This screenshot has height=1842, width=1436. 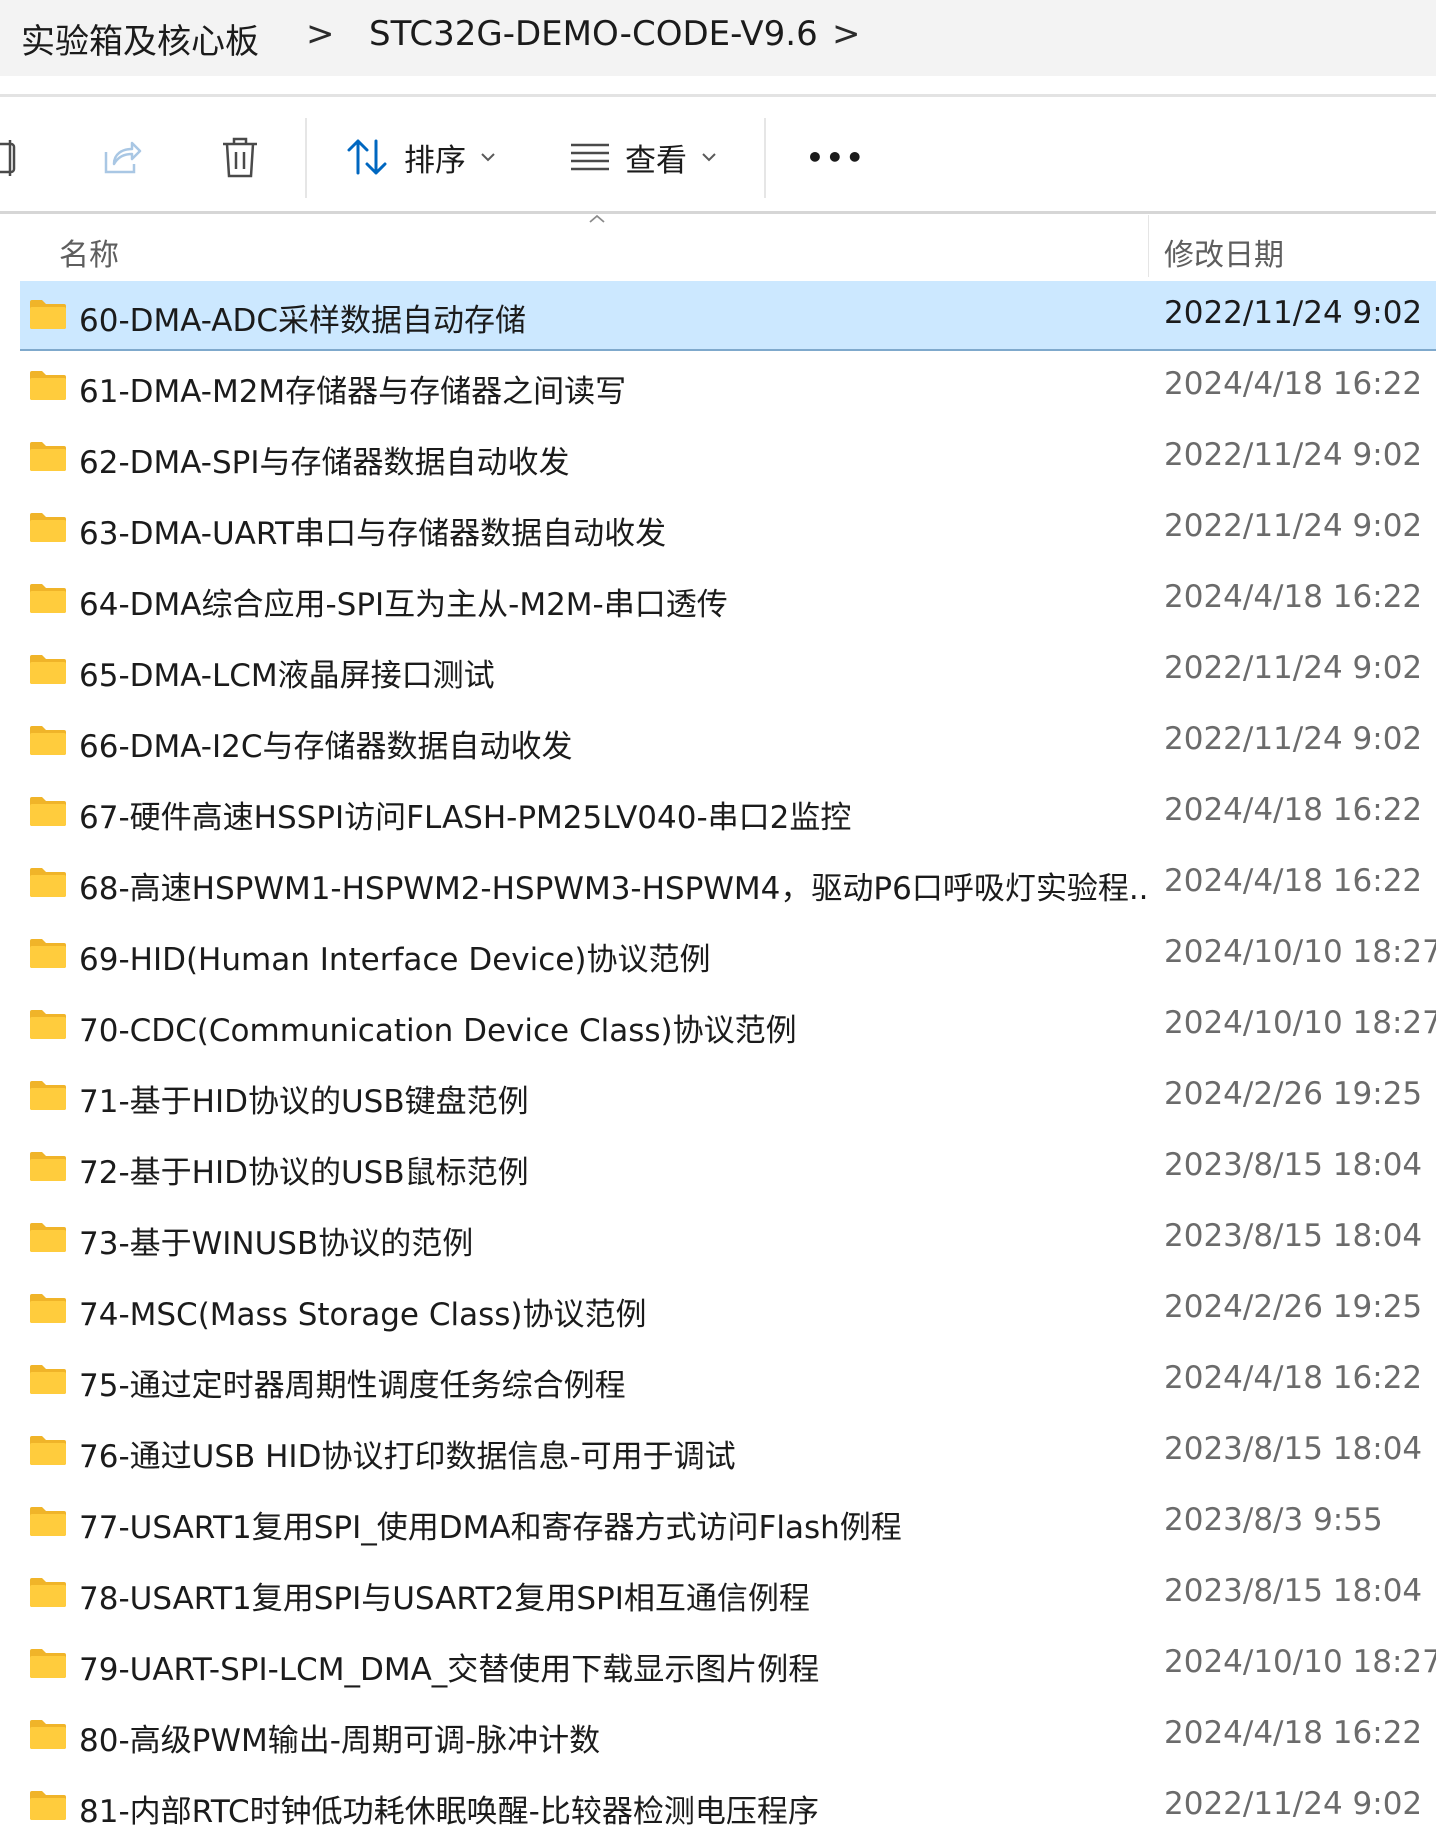 I want to click on file-name: 72-基于HID协议的USB鼠标范例, so click(x=304, y=1173).